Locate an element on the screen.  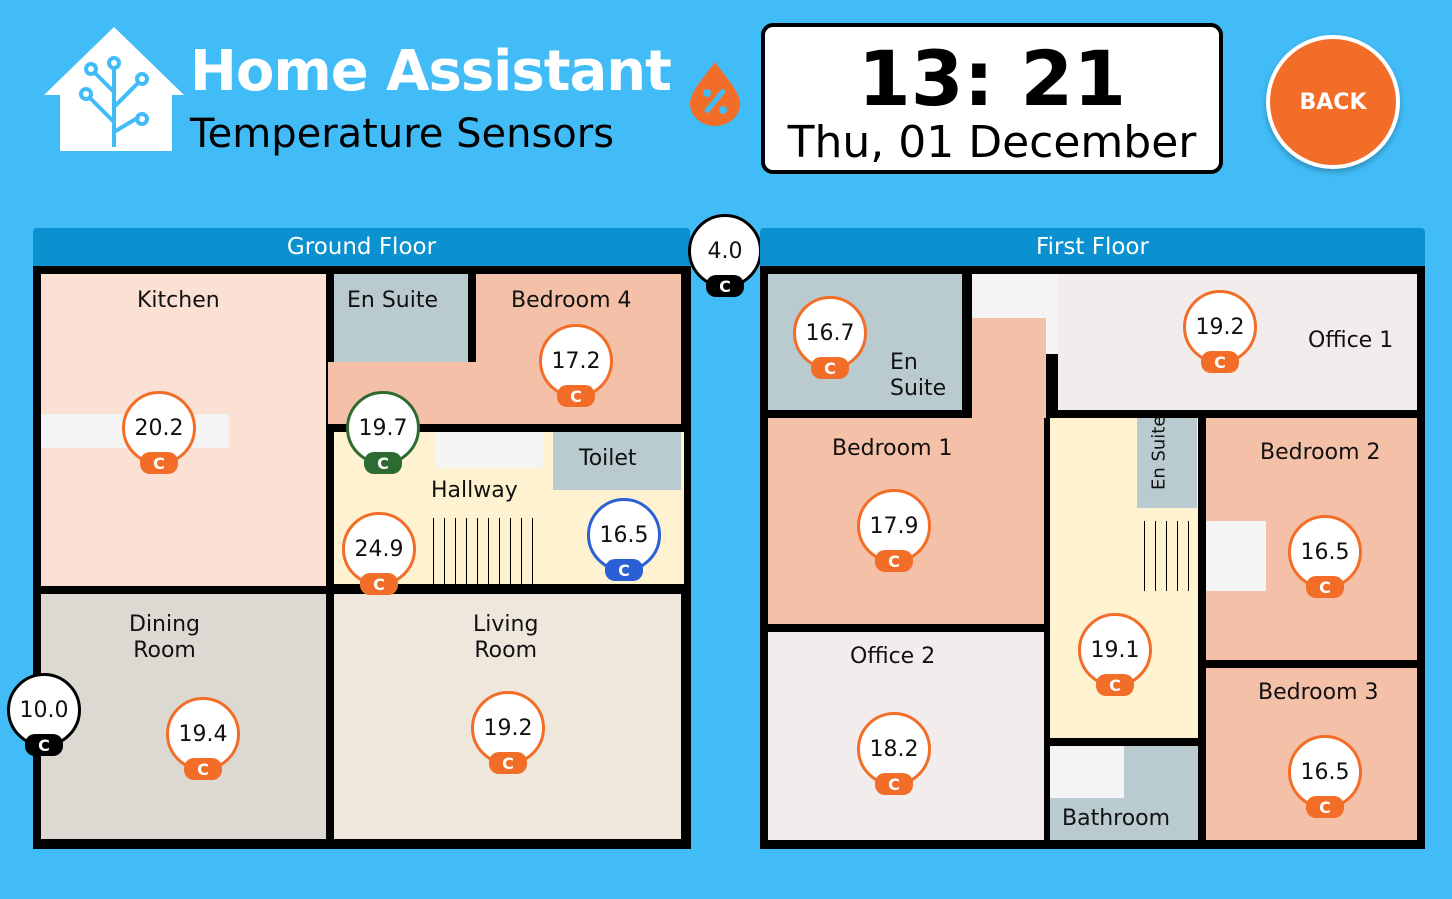
brand-title: Home Assistant is located at coordinates (431, 71).